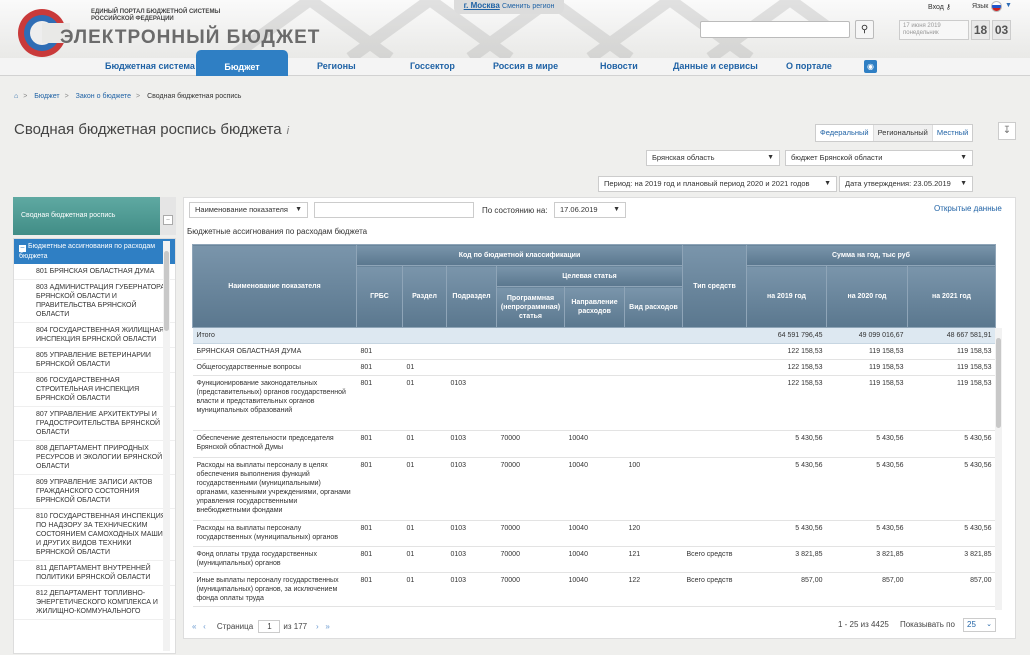 The width and height of the screenshot is (1030, 655). What do you see at coordinates (951, 367) in the screenshot?
I see `cell-2021: 119 158,53` at bounding box center [951, 367].